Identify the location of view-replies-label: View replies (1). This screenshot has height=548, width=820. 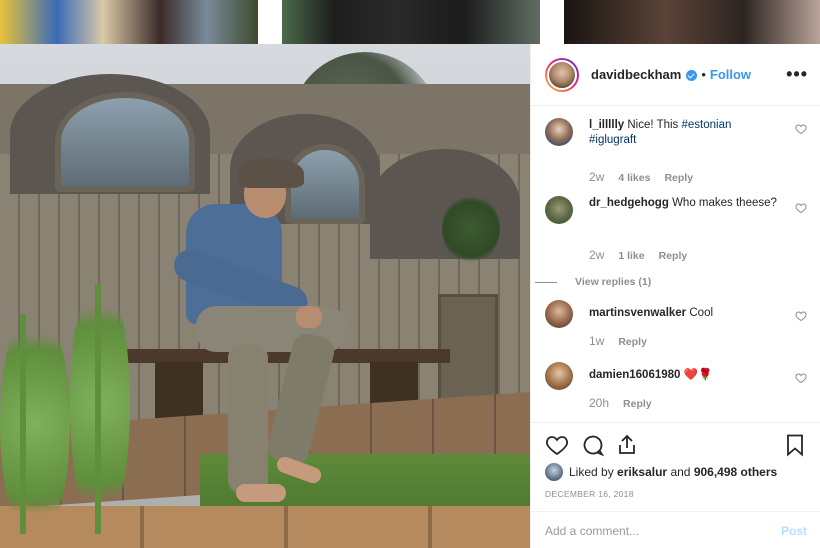
(613, 282).